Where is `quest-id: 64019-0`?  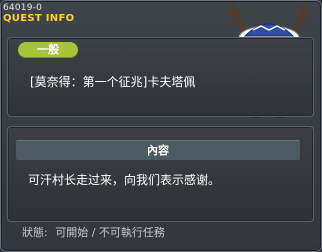
quest-id: 64019-0 is located at coordinates (23, 8).